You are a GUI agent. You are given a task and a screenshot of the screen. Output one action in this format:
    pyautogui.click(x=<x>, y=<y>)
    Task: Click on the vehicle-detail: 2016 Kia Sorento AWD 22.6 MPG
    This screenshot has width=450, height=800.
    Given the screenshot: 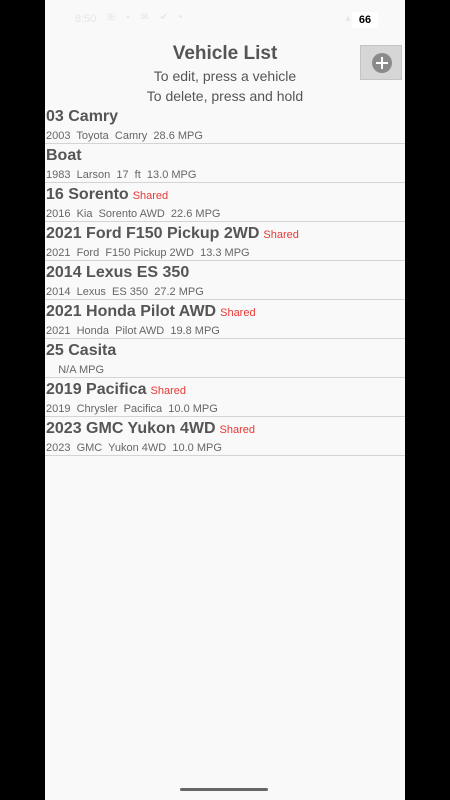 What is the action you would take?
    pyautogui.click(x=133, y=214)
    